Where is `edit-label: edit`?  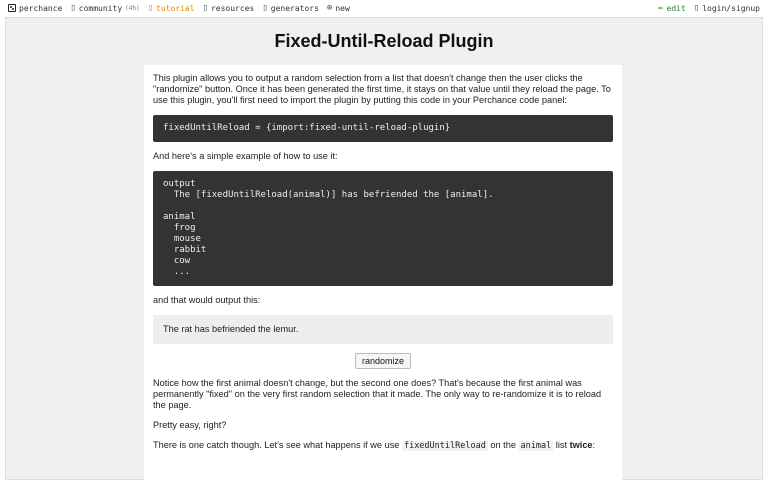
edit-label: edit is located at coordinates (676, 8).